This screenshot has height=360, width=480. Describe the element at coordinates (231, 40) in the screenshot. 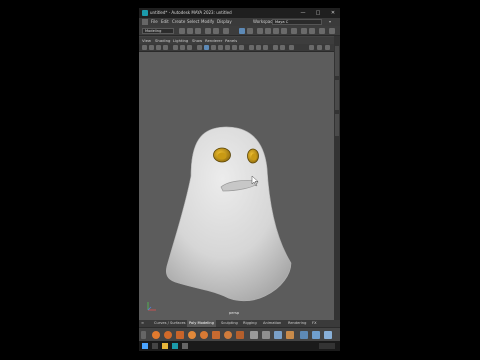

I see `panel-menu-panels: Panels` at that location.